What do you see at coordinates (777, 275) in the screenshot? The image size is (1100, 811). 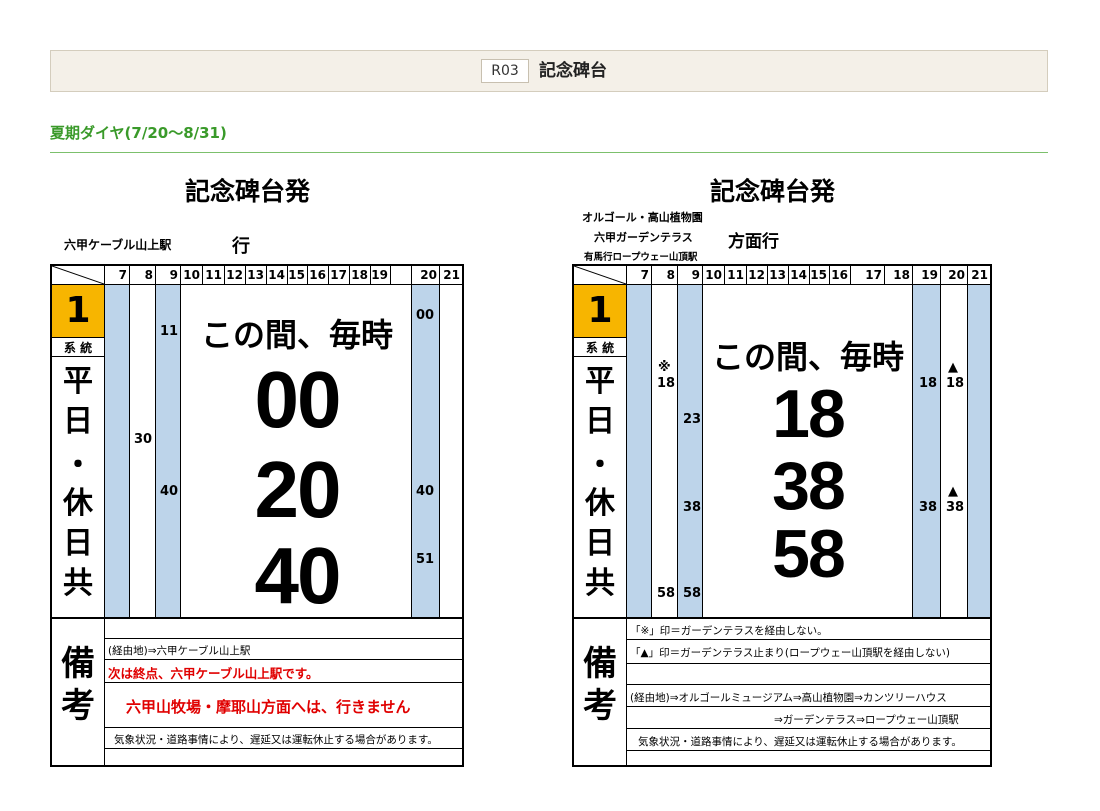 I see `hour-label: 13` at bounding box center [777, 275].